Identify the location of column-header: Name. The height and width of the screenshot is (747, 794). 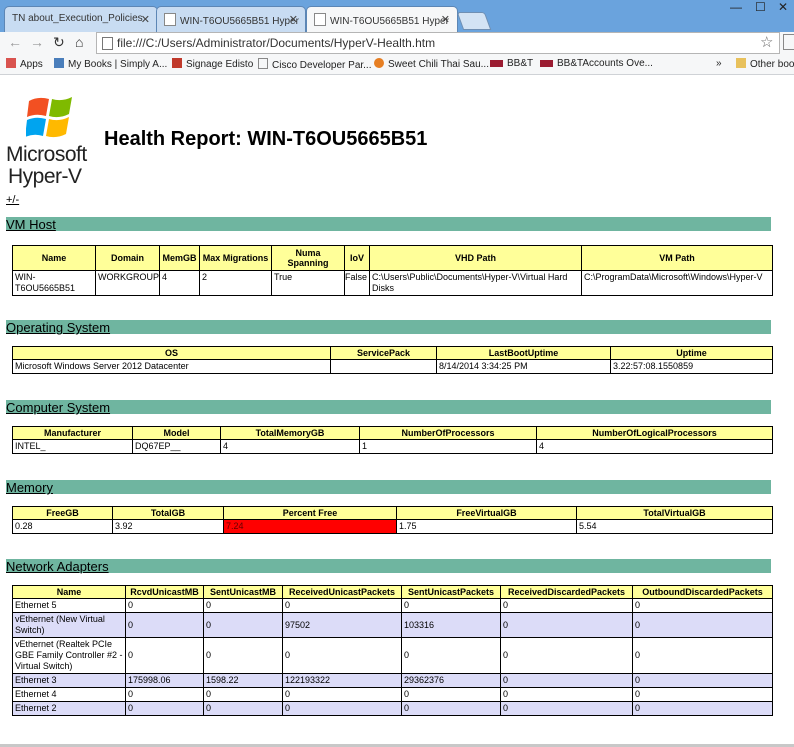
(54, 258).